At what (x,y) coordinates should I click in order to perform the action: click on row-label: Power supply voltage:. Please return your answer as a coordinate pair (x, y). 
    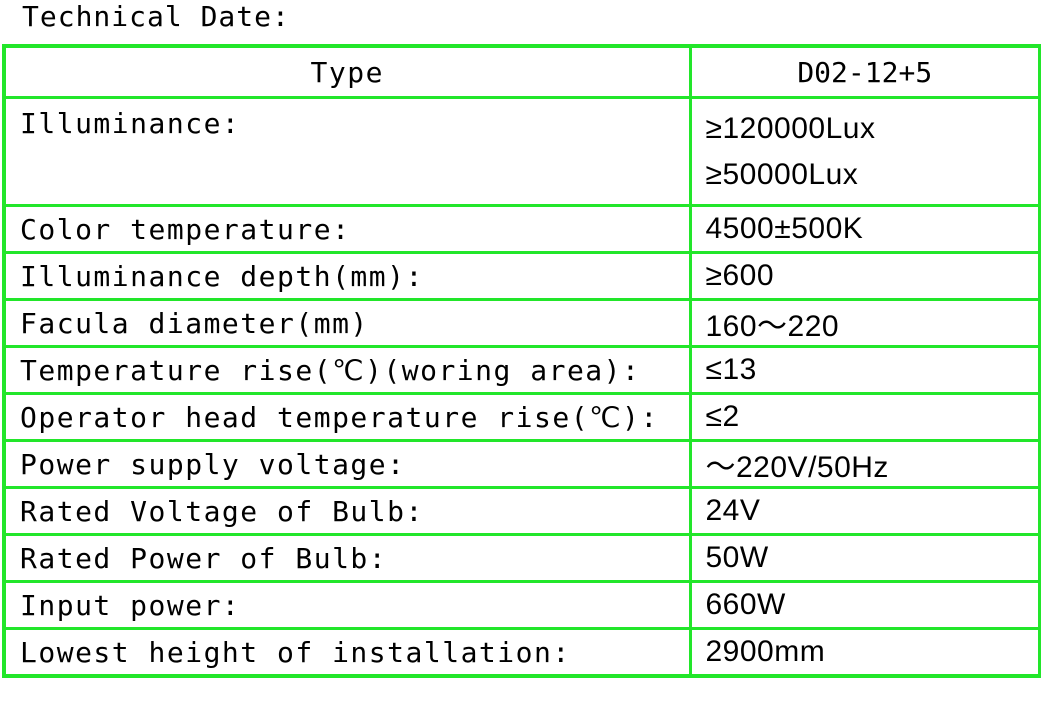
    Looking at the image, I should click on (347, 464).